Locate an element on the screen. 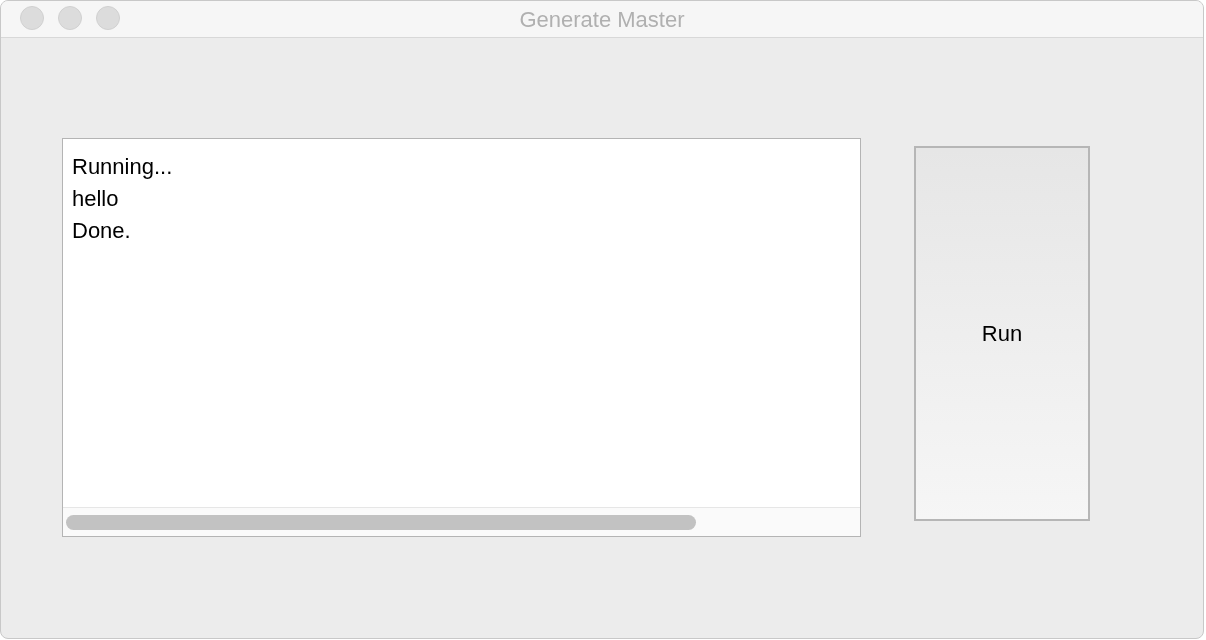 The image size is (1206, 640). window-title: Generate Master is located at coordinates (602, 19).